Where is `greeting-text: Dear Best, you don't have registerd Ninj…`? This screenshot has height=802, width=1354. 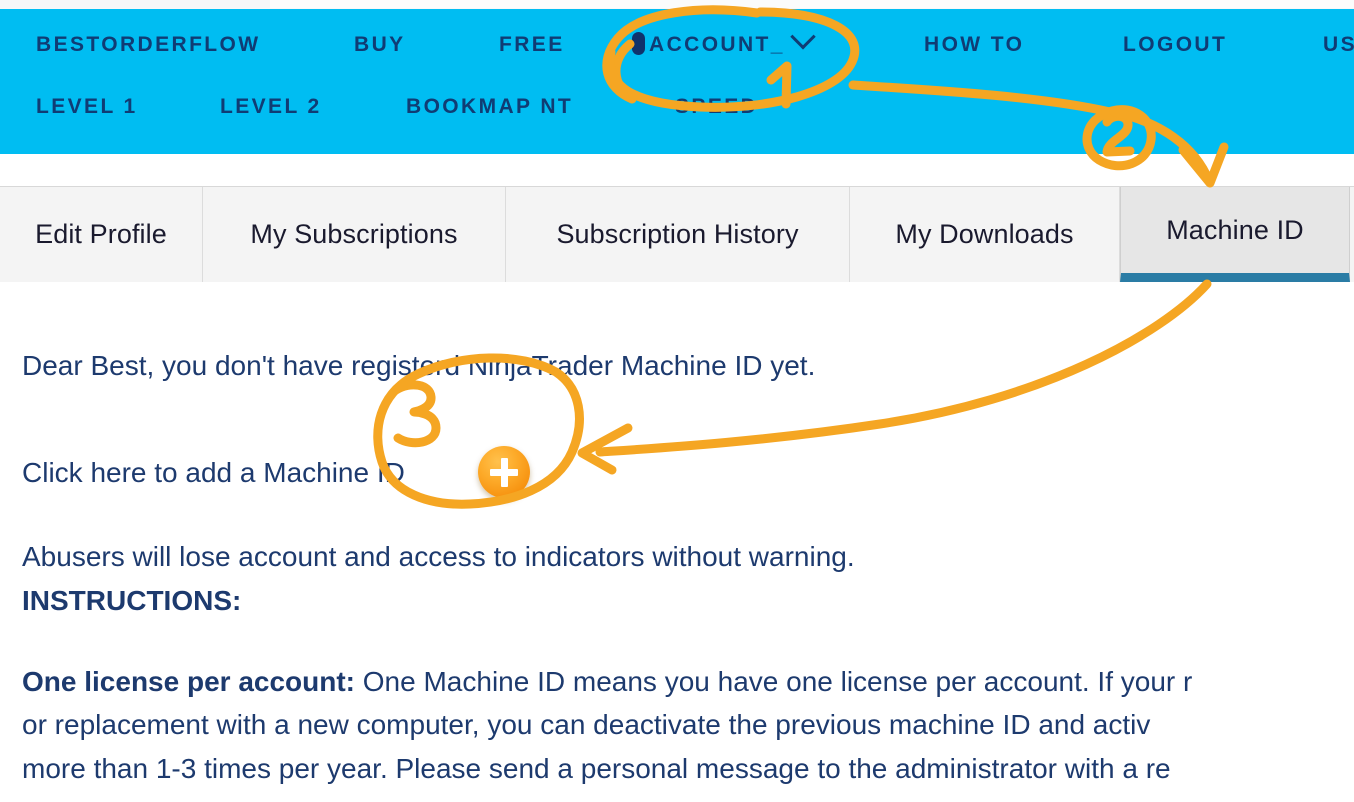
greeting-text: Dear Best, you don't have registerd Ninj… is located at coordinates (419, 365).